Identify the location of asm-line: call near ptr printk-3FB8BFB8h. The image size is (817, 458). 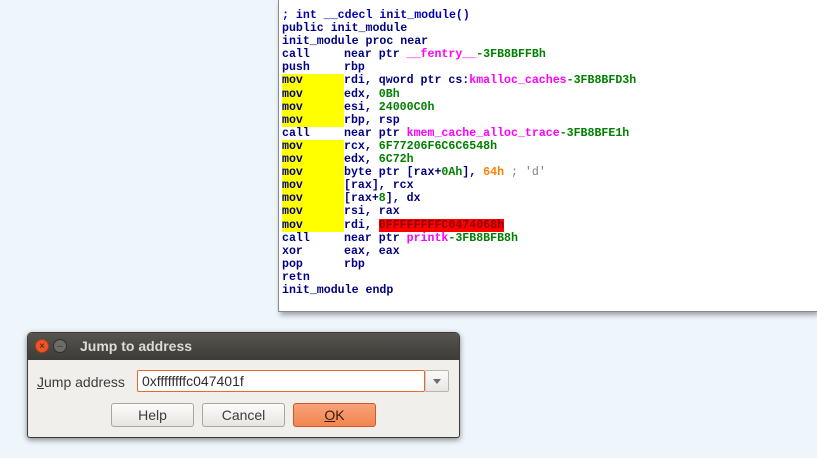
(459, 238).